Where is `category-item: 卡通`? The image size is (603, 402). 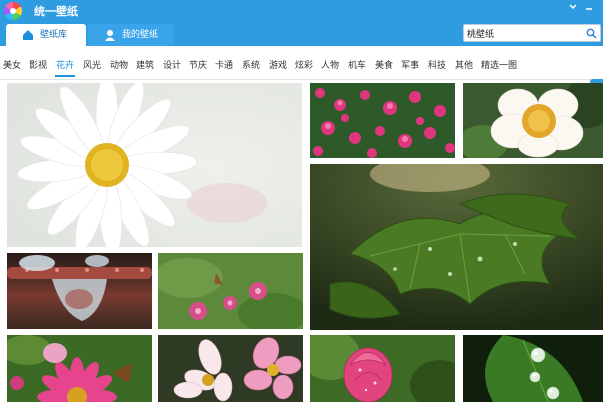 category-item: 卡通 is located at coordinates (224, 64).